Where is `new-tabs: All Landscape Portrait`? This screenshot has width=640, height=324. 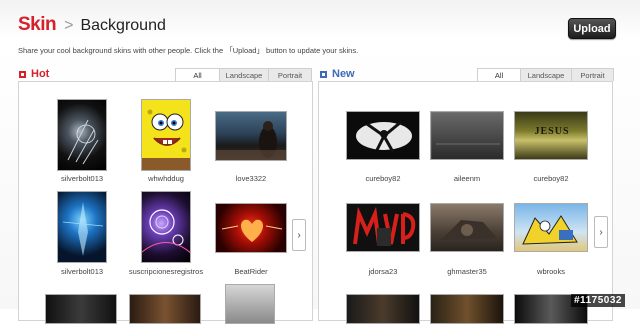
new-tabs: All Landscape Portrait is located at coordinates (545, 74).